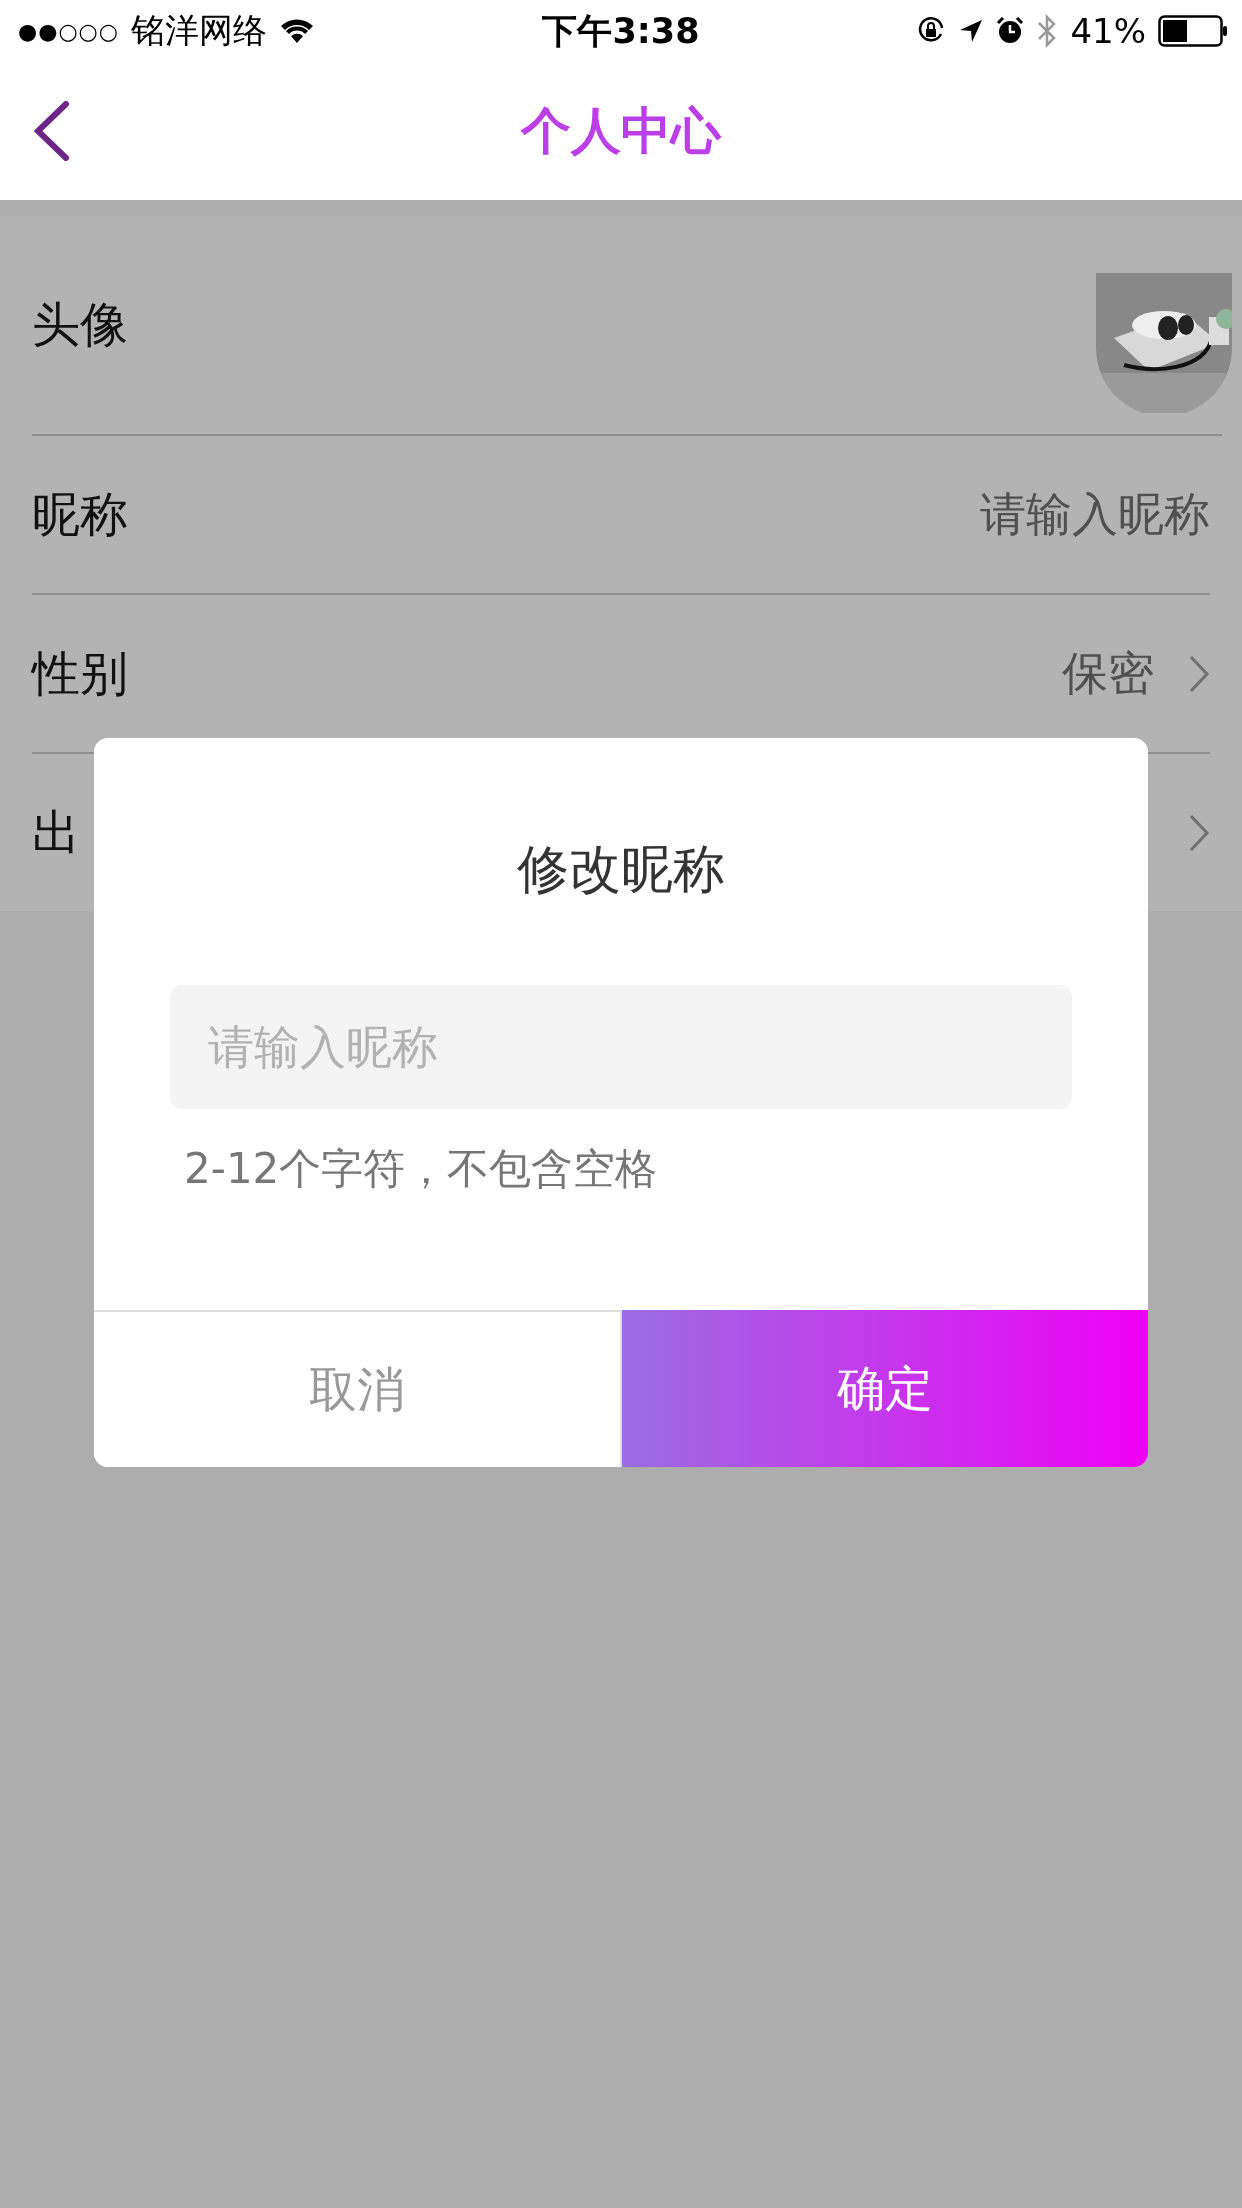  I want to click on dialog-title: 修改昵称, so click(621, 869).